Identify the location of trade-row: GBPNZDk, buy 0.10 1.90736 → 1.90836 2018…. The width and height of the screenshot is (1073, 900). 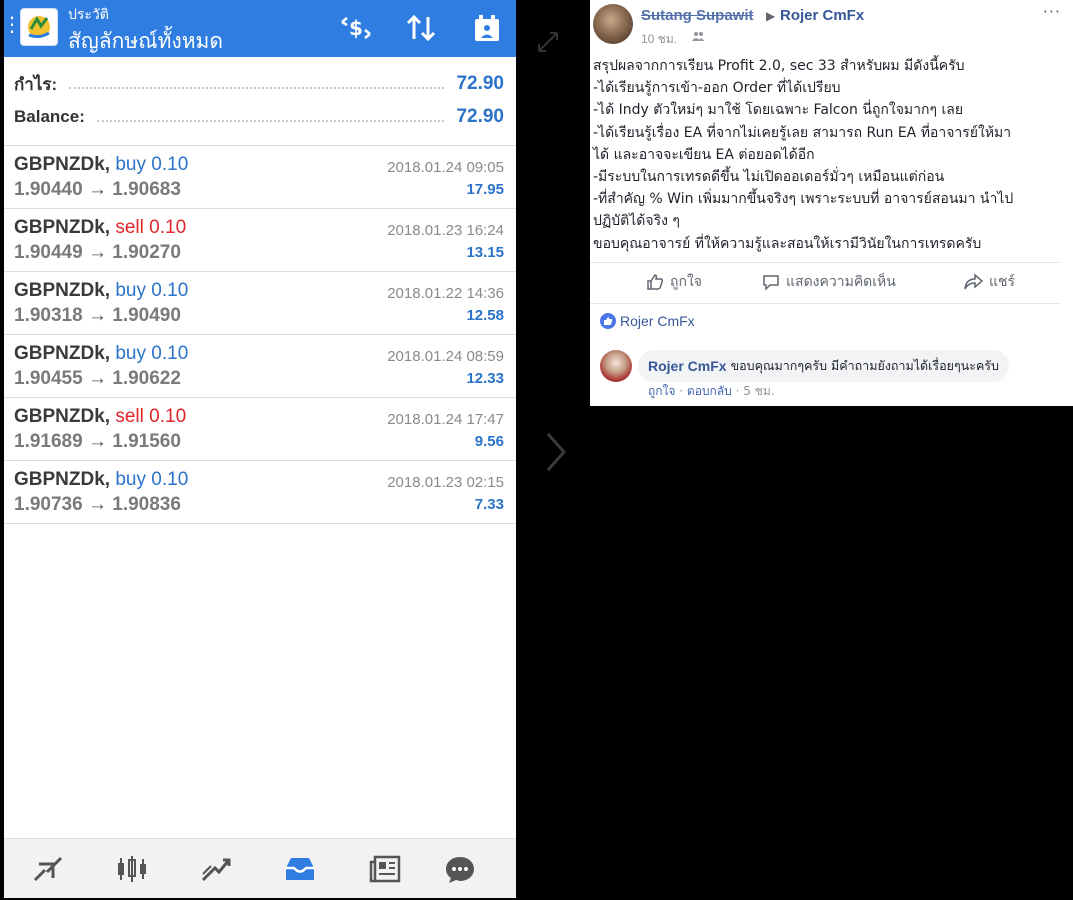
(260, 492).